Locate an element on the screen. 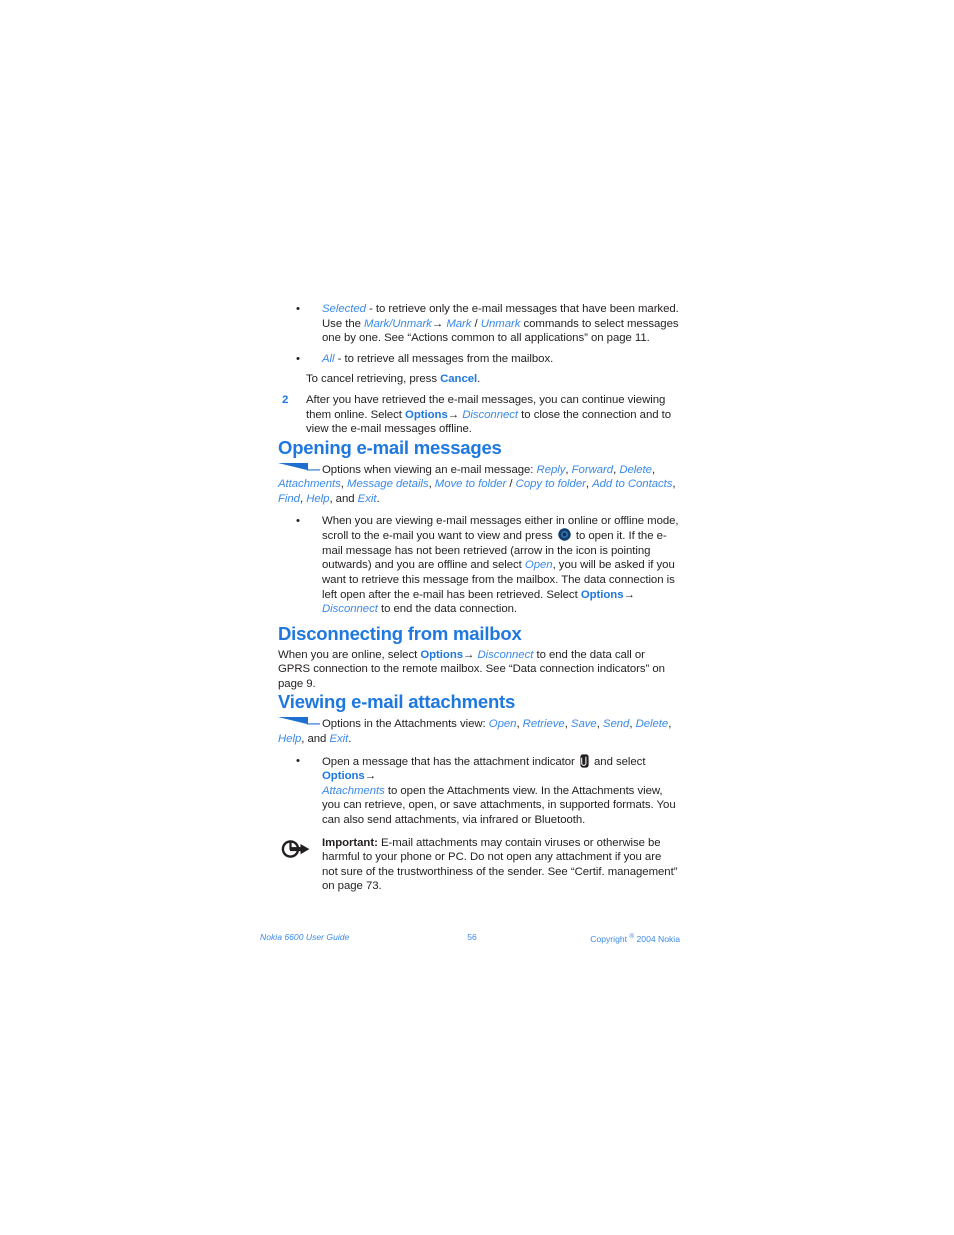 Image resolution: width=954 pixels, height=1235 pixels. footer-document-title: Nokia 6600 User Guide is located at coordinates (305, 937).